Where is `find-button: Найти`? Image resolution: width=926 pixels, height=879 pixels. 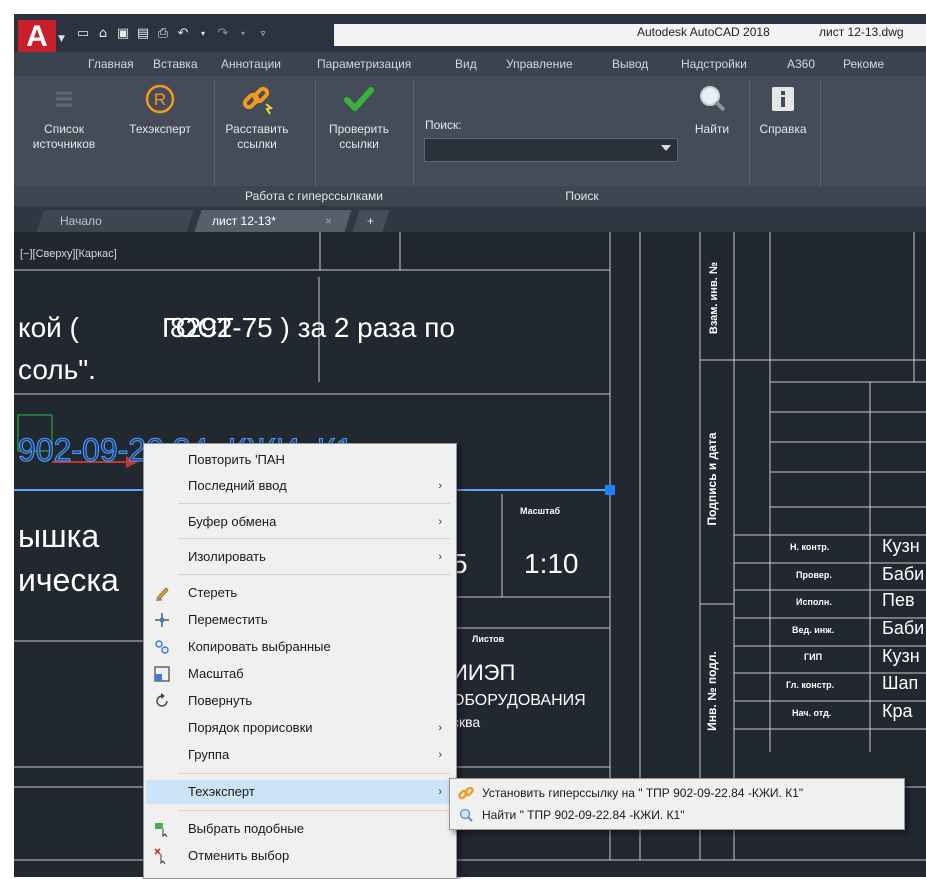 find-button: Найти is located at coordinates (712, 109).